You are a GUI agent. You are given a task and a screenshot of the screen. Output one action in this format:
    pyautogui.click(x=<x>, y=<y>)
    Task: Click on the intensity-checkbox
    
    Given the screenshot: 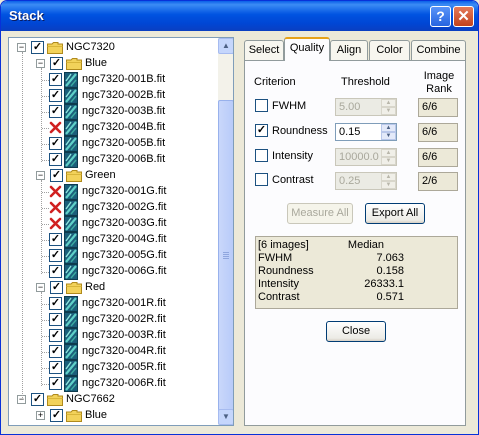 What is the action you would take?
    pyautogui.click(x=261, y=155)
    